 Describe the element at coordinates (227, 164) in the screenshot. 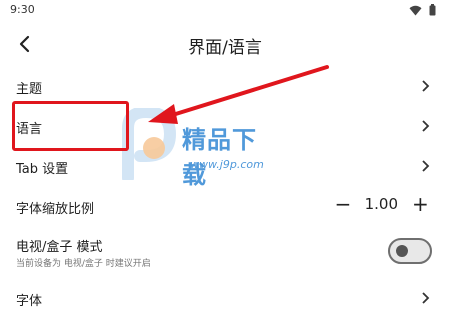

I see `watermark-url: www.j9p.com` at that location.